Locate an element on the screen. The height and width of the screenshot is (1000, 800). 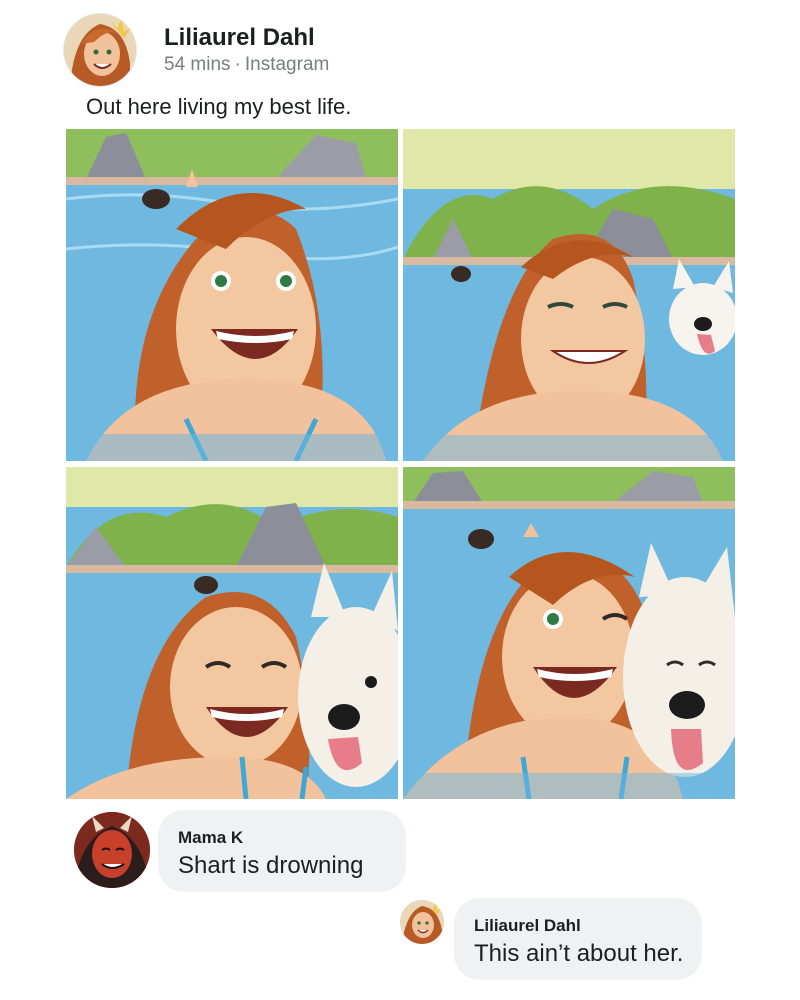
comment-text: Shart is drowning is located at coordinates (271, 865).